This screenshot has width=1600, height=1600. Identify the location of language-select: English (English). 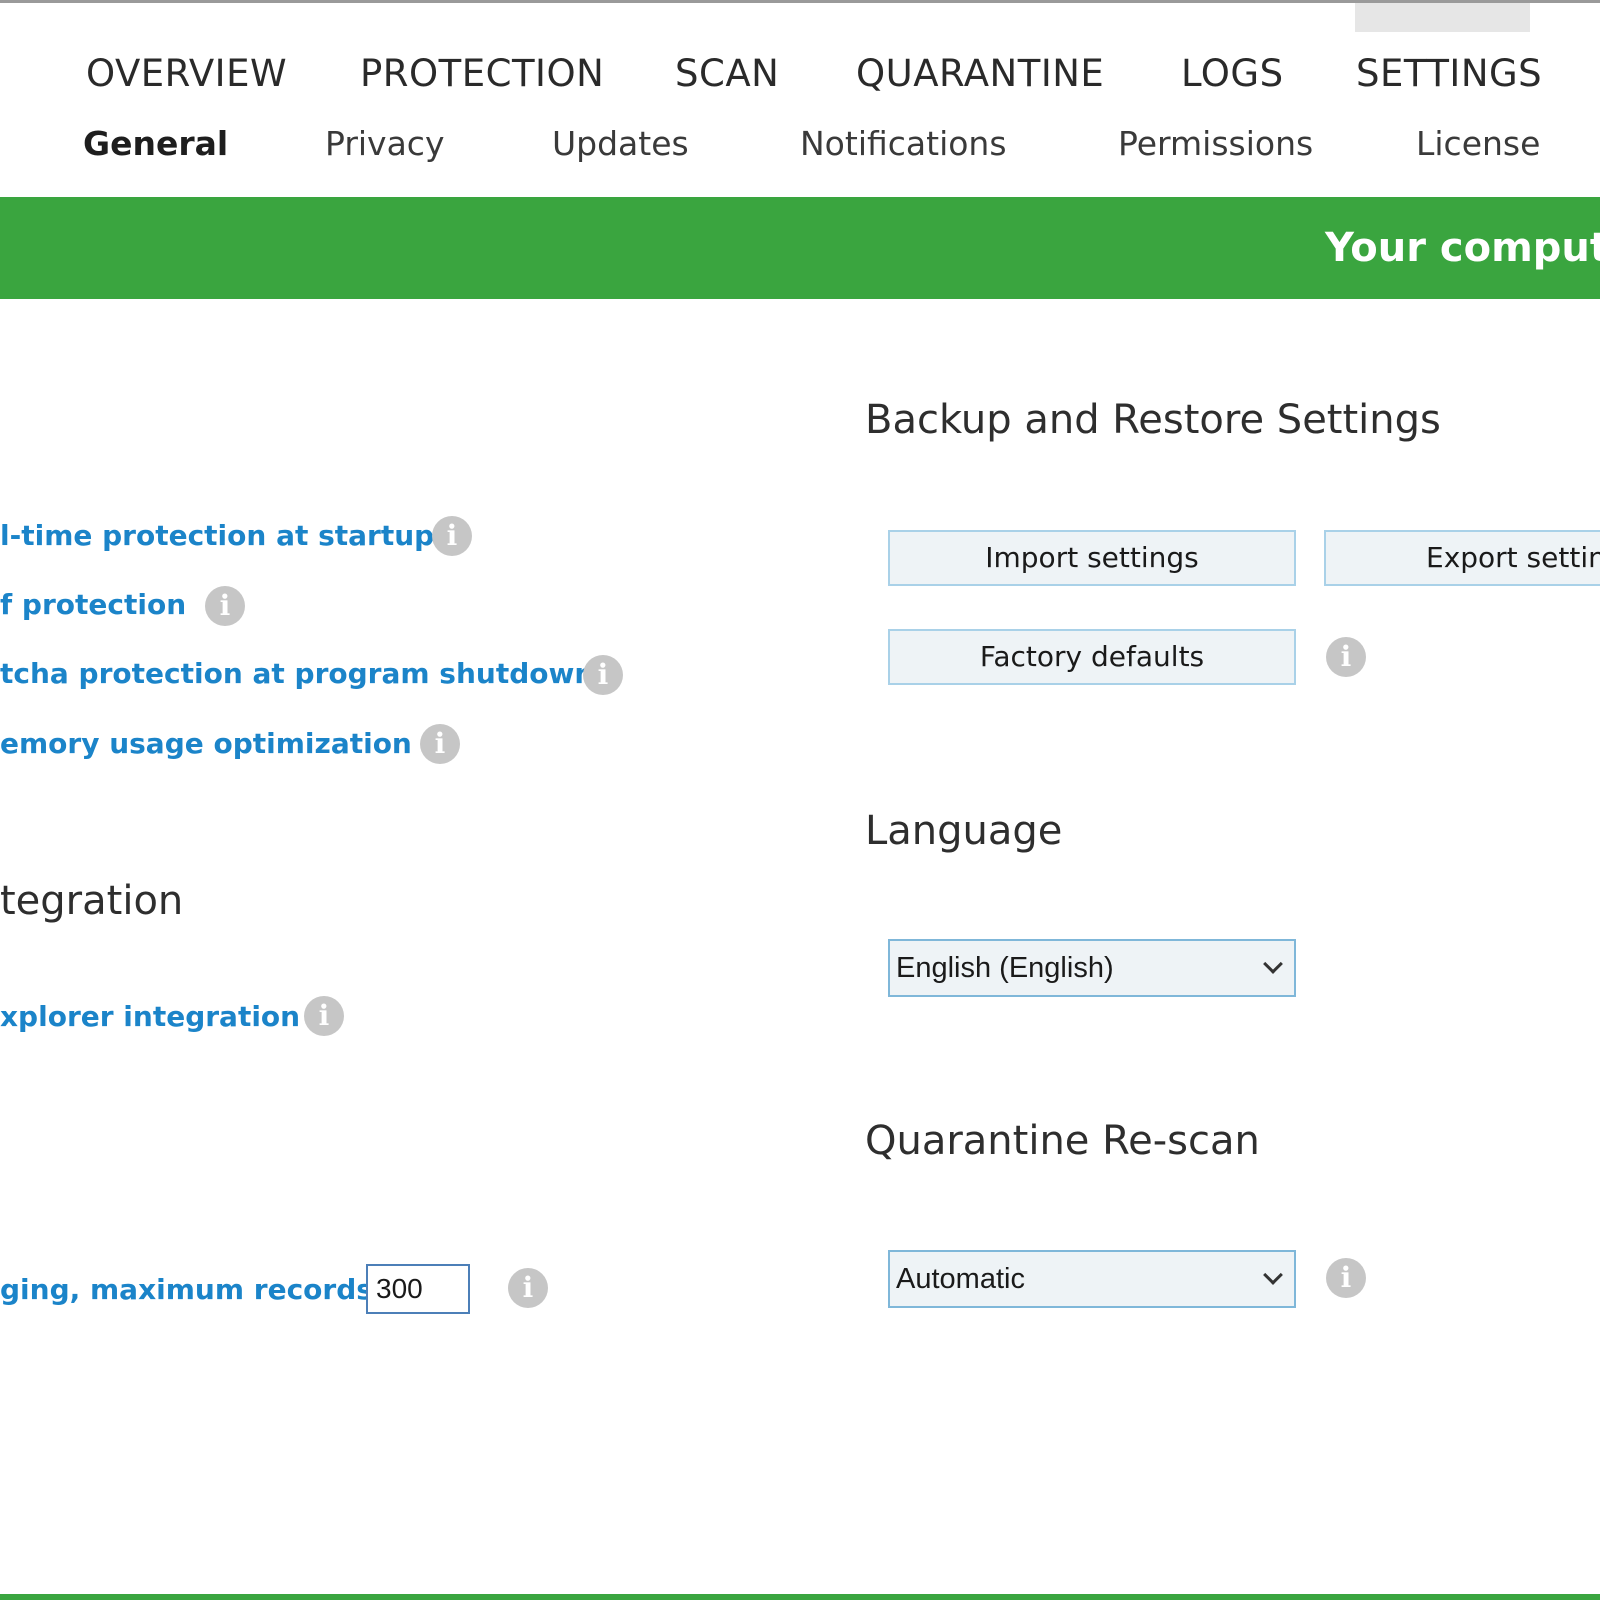
(1092, 968).